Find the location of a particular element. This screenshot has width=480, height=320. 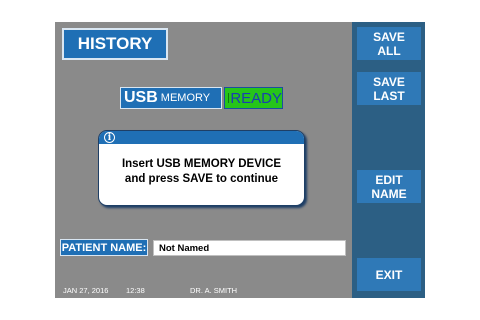

save-all-line-1: SAVE is located at coordinates (389, 36).